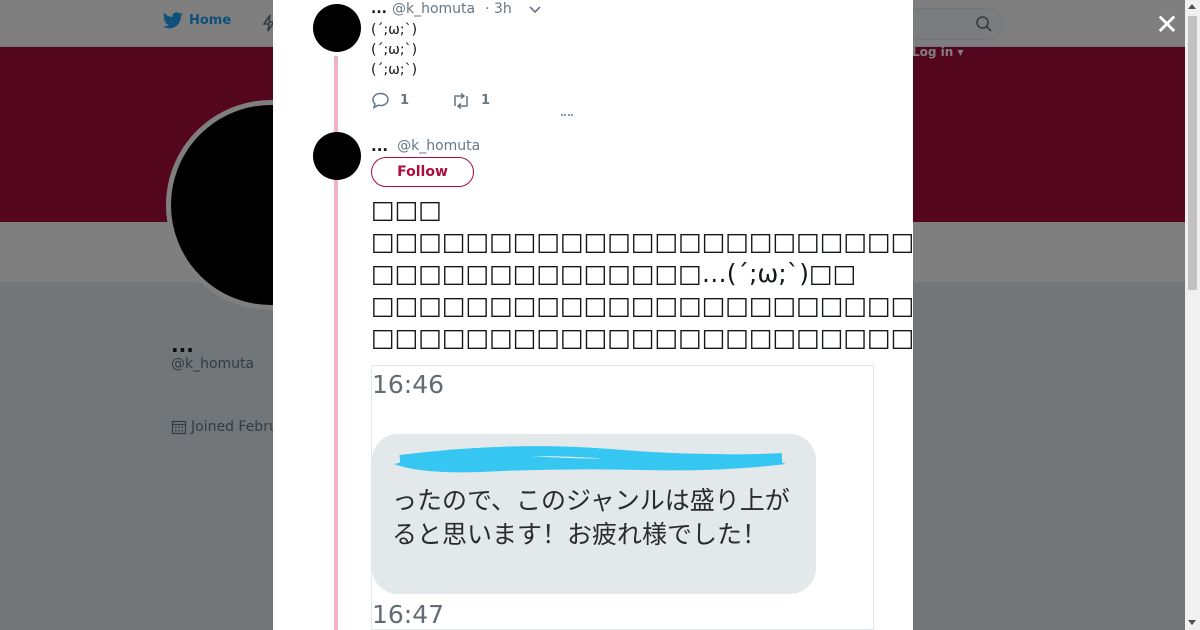 The image size is (1200, 630). Describe the element at coordinates (591, 517) in the screenshot. I see `photo-message-text: ったので、このジャンルは盛り上がると思います！お疲れ様でした！` at that location.